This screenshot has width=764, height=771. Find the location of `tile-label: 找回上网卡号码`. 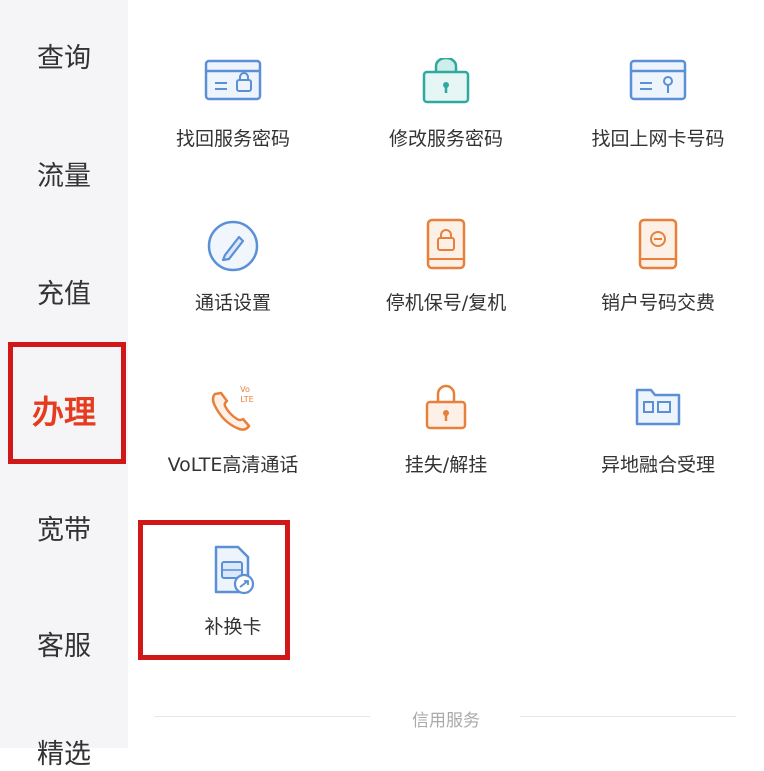

tile-label: 找回上网卡号码 is located at coordinates (658, 139).